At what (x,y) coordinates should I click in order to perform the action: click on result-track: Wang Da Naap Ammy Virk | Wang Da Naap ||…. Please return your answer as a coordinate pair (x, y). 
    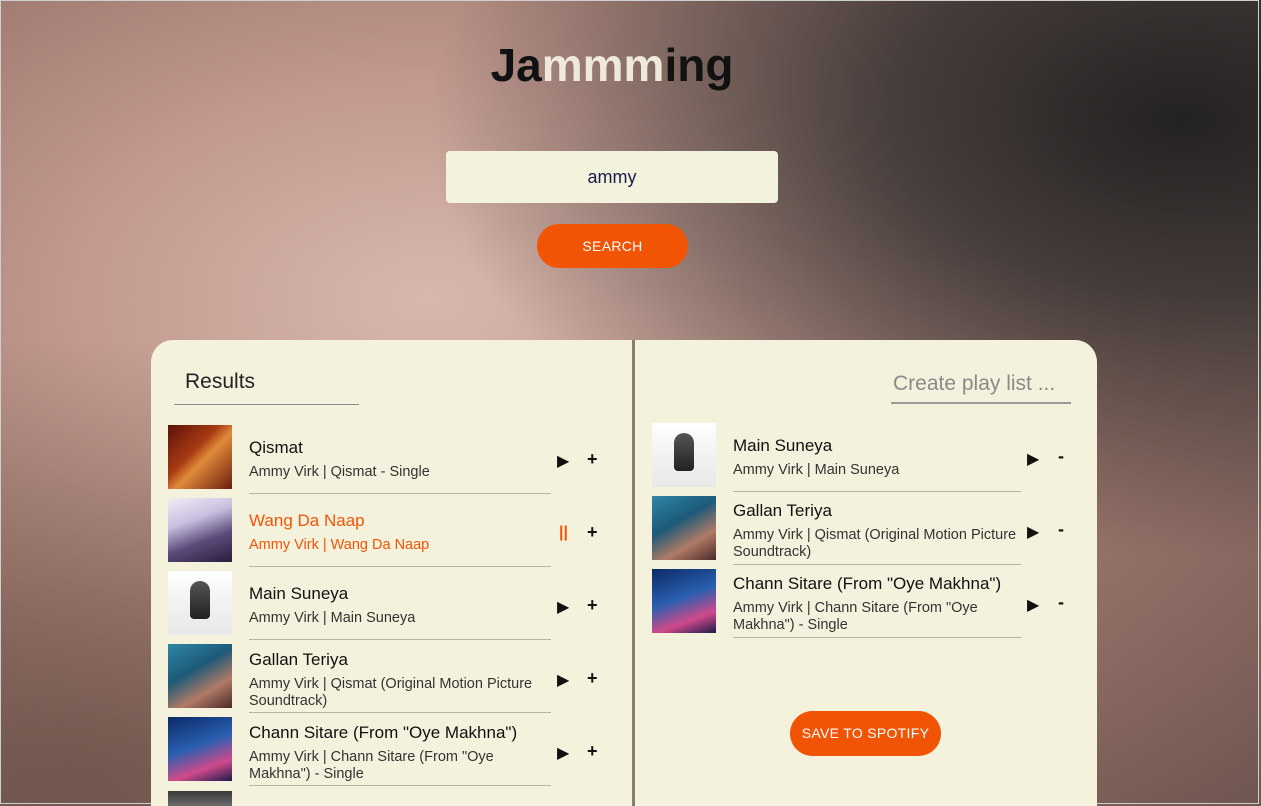
    Looking at the image, I should click on (395, 534).